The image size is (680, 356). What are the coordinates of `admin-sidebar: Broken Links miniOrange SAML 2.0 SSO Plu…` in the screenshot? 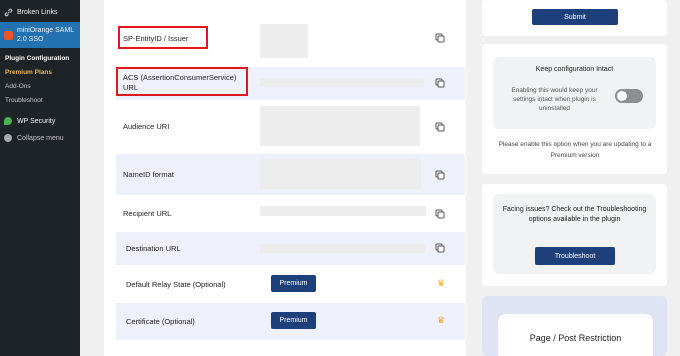 It's located at (40, 178).